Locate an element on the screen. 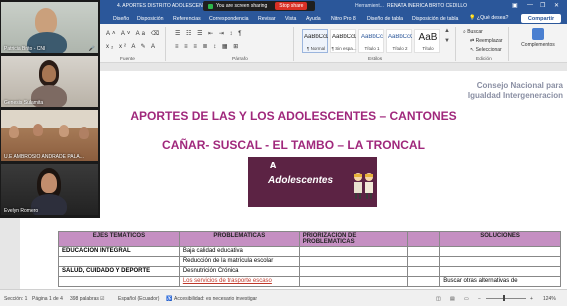  zoom-slider is located at coordinates (506, 298).